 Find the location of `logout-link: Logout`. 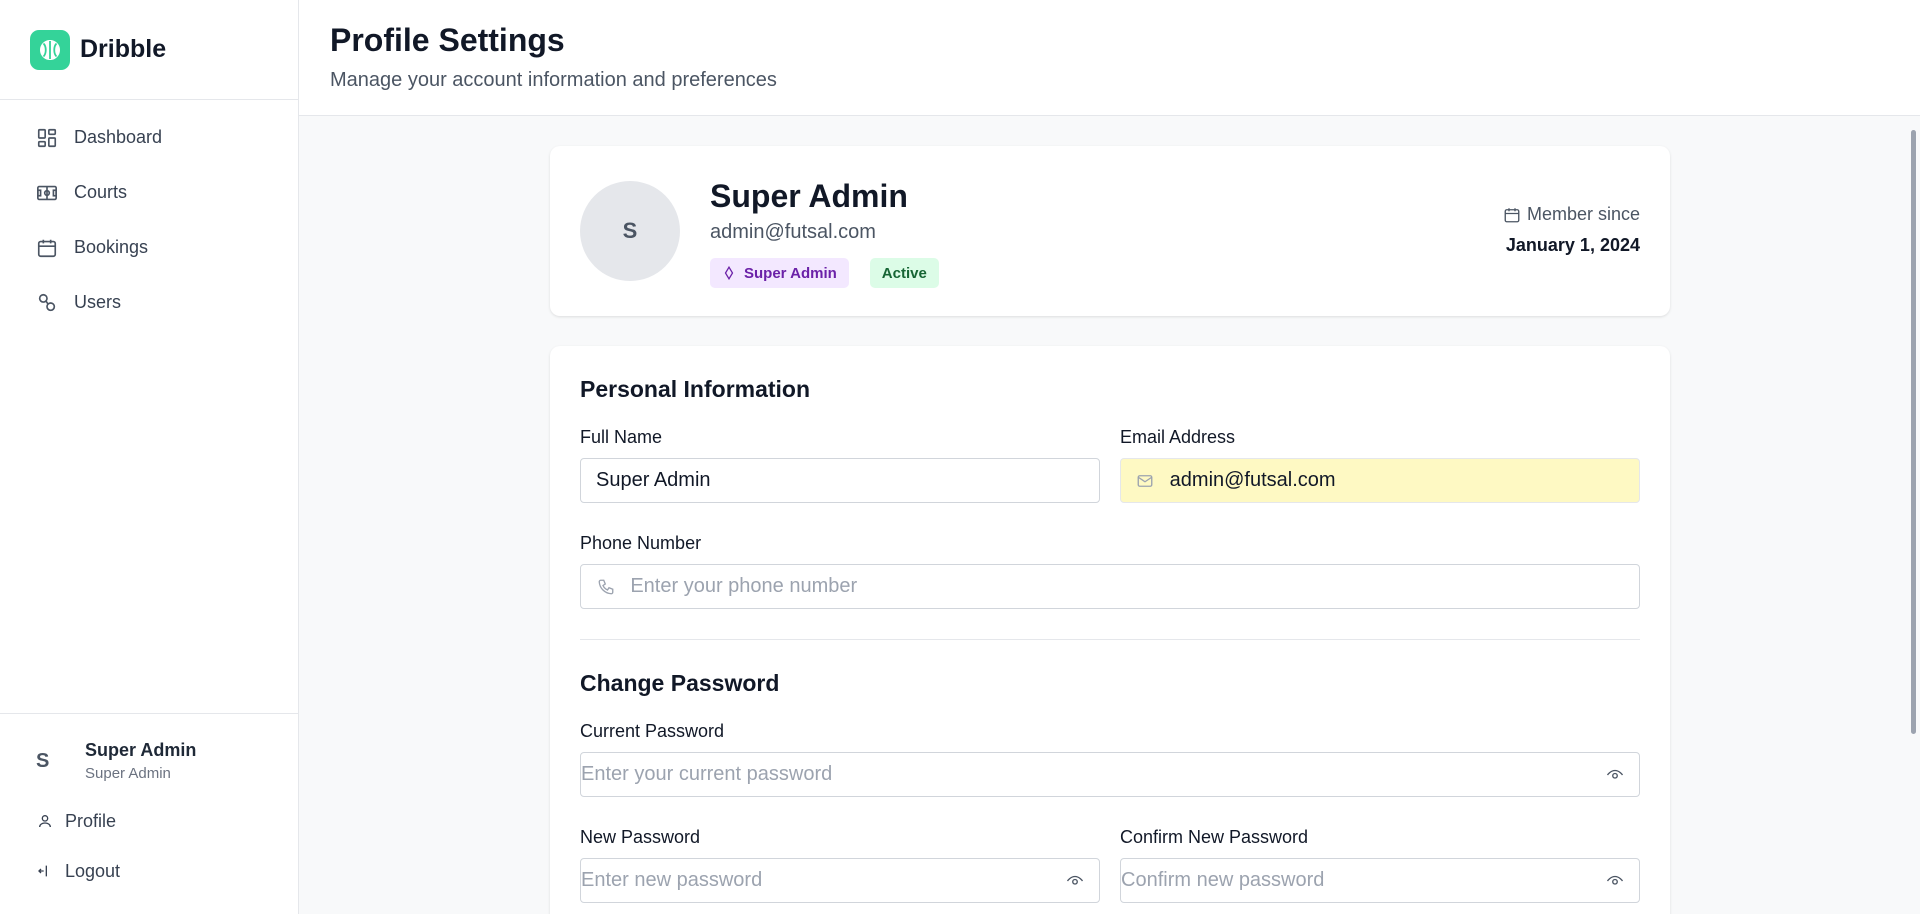

logout-link: Logout is located at coordinates (149, 871).